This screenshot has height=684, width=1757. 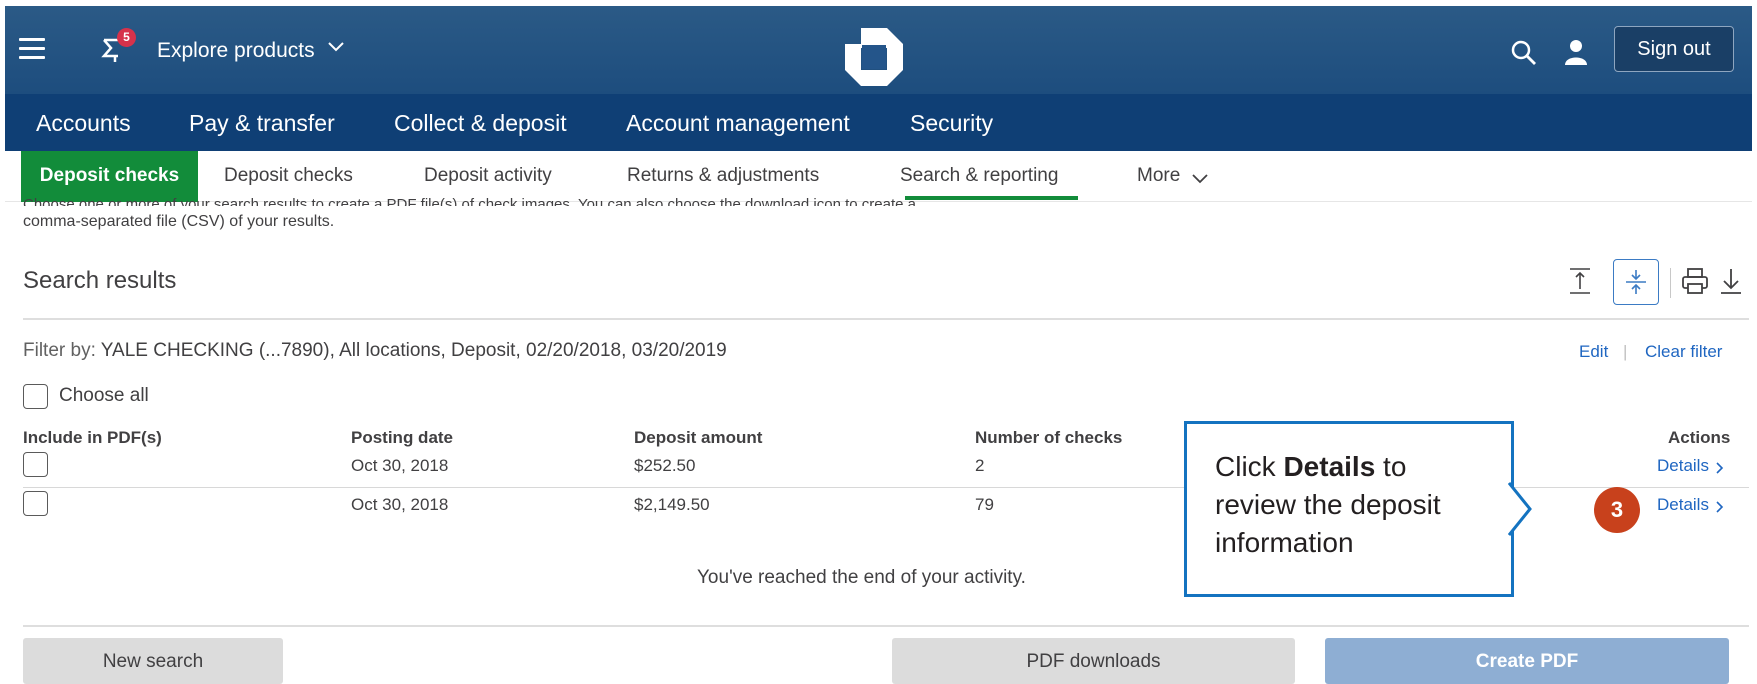 What do you see at coordinates (874, 57) in the screenshot?
I see `chase-logo` at bounding box center [874, 57].